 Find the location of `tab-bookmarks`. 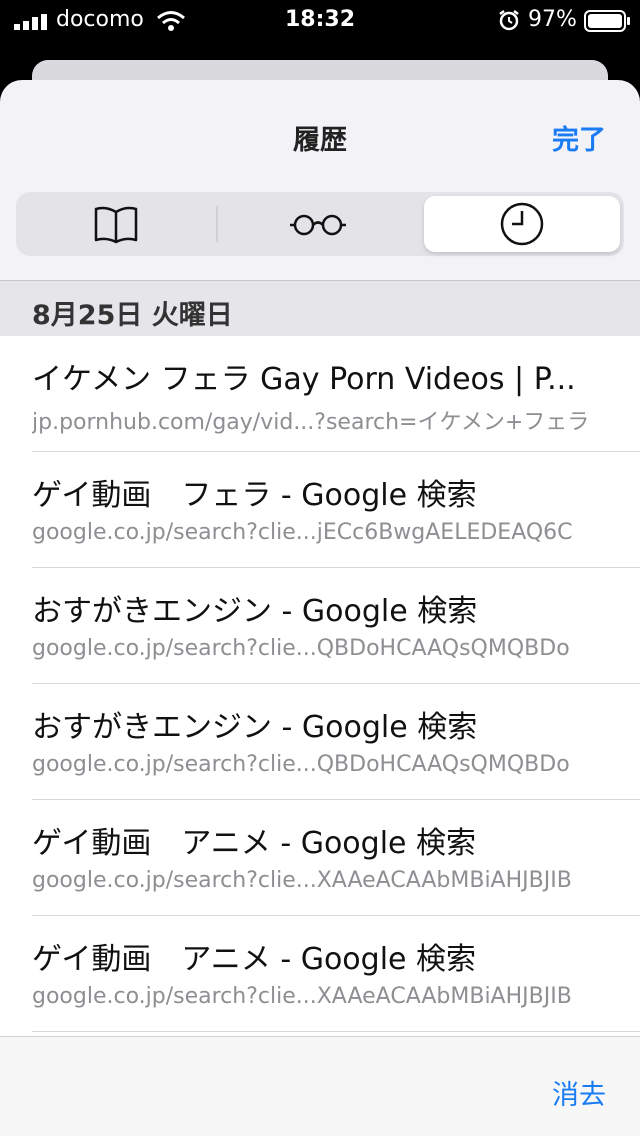

tab-bookmarks is located at coordinates (116, 224).